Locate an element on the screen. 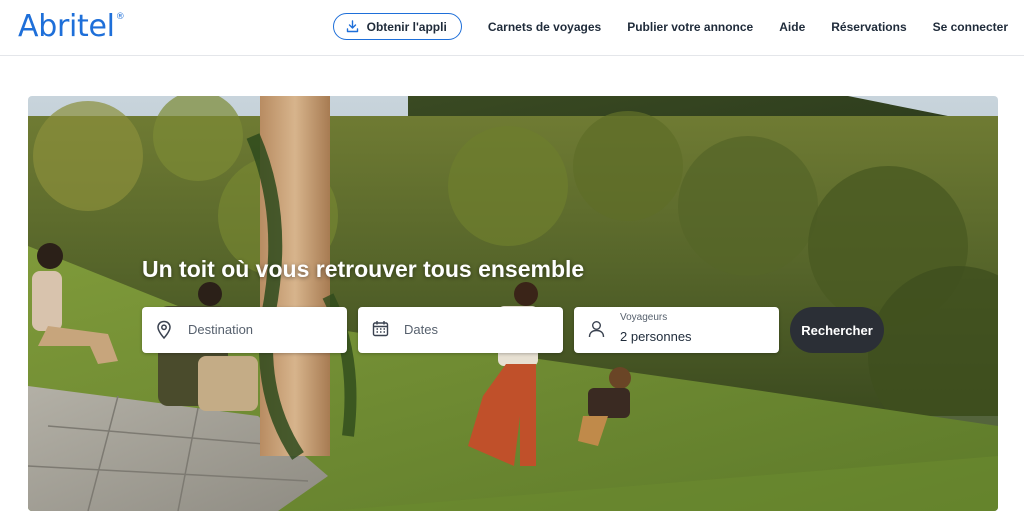  search-button-label: Rechercher is located at coordinates (837, 330).